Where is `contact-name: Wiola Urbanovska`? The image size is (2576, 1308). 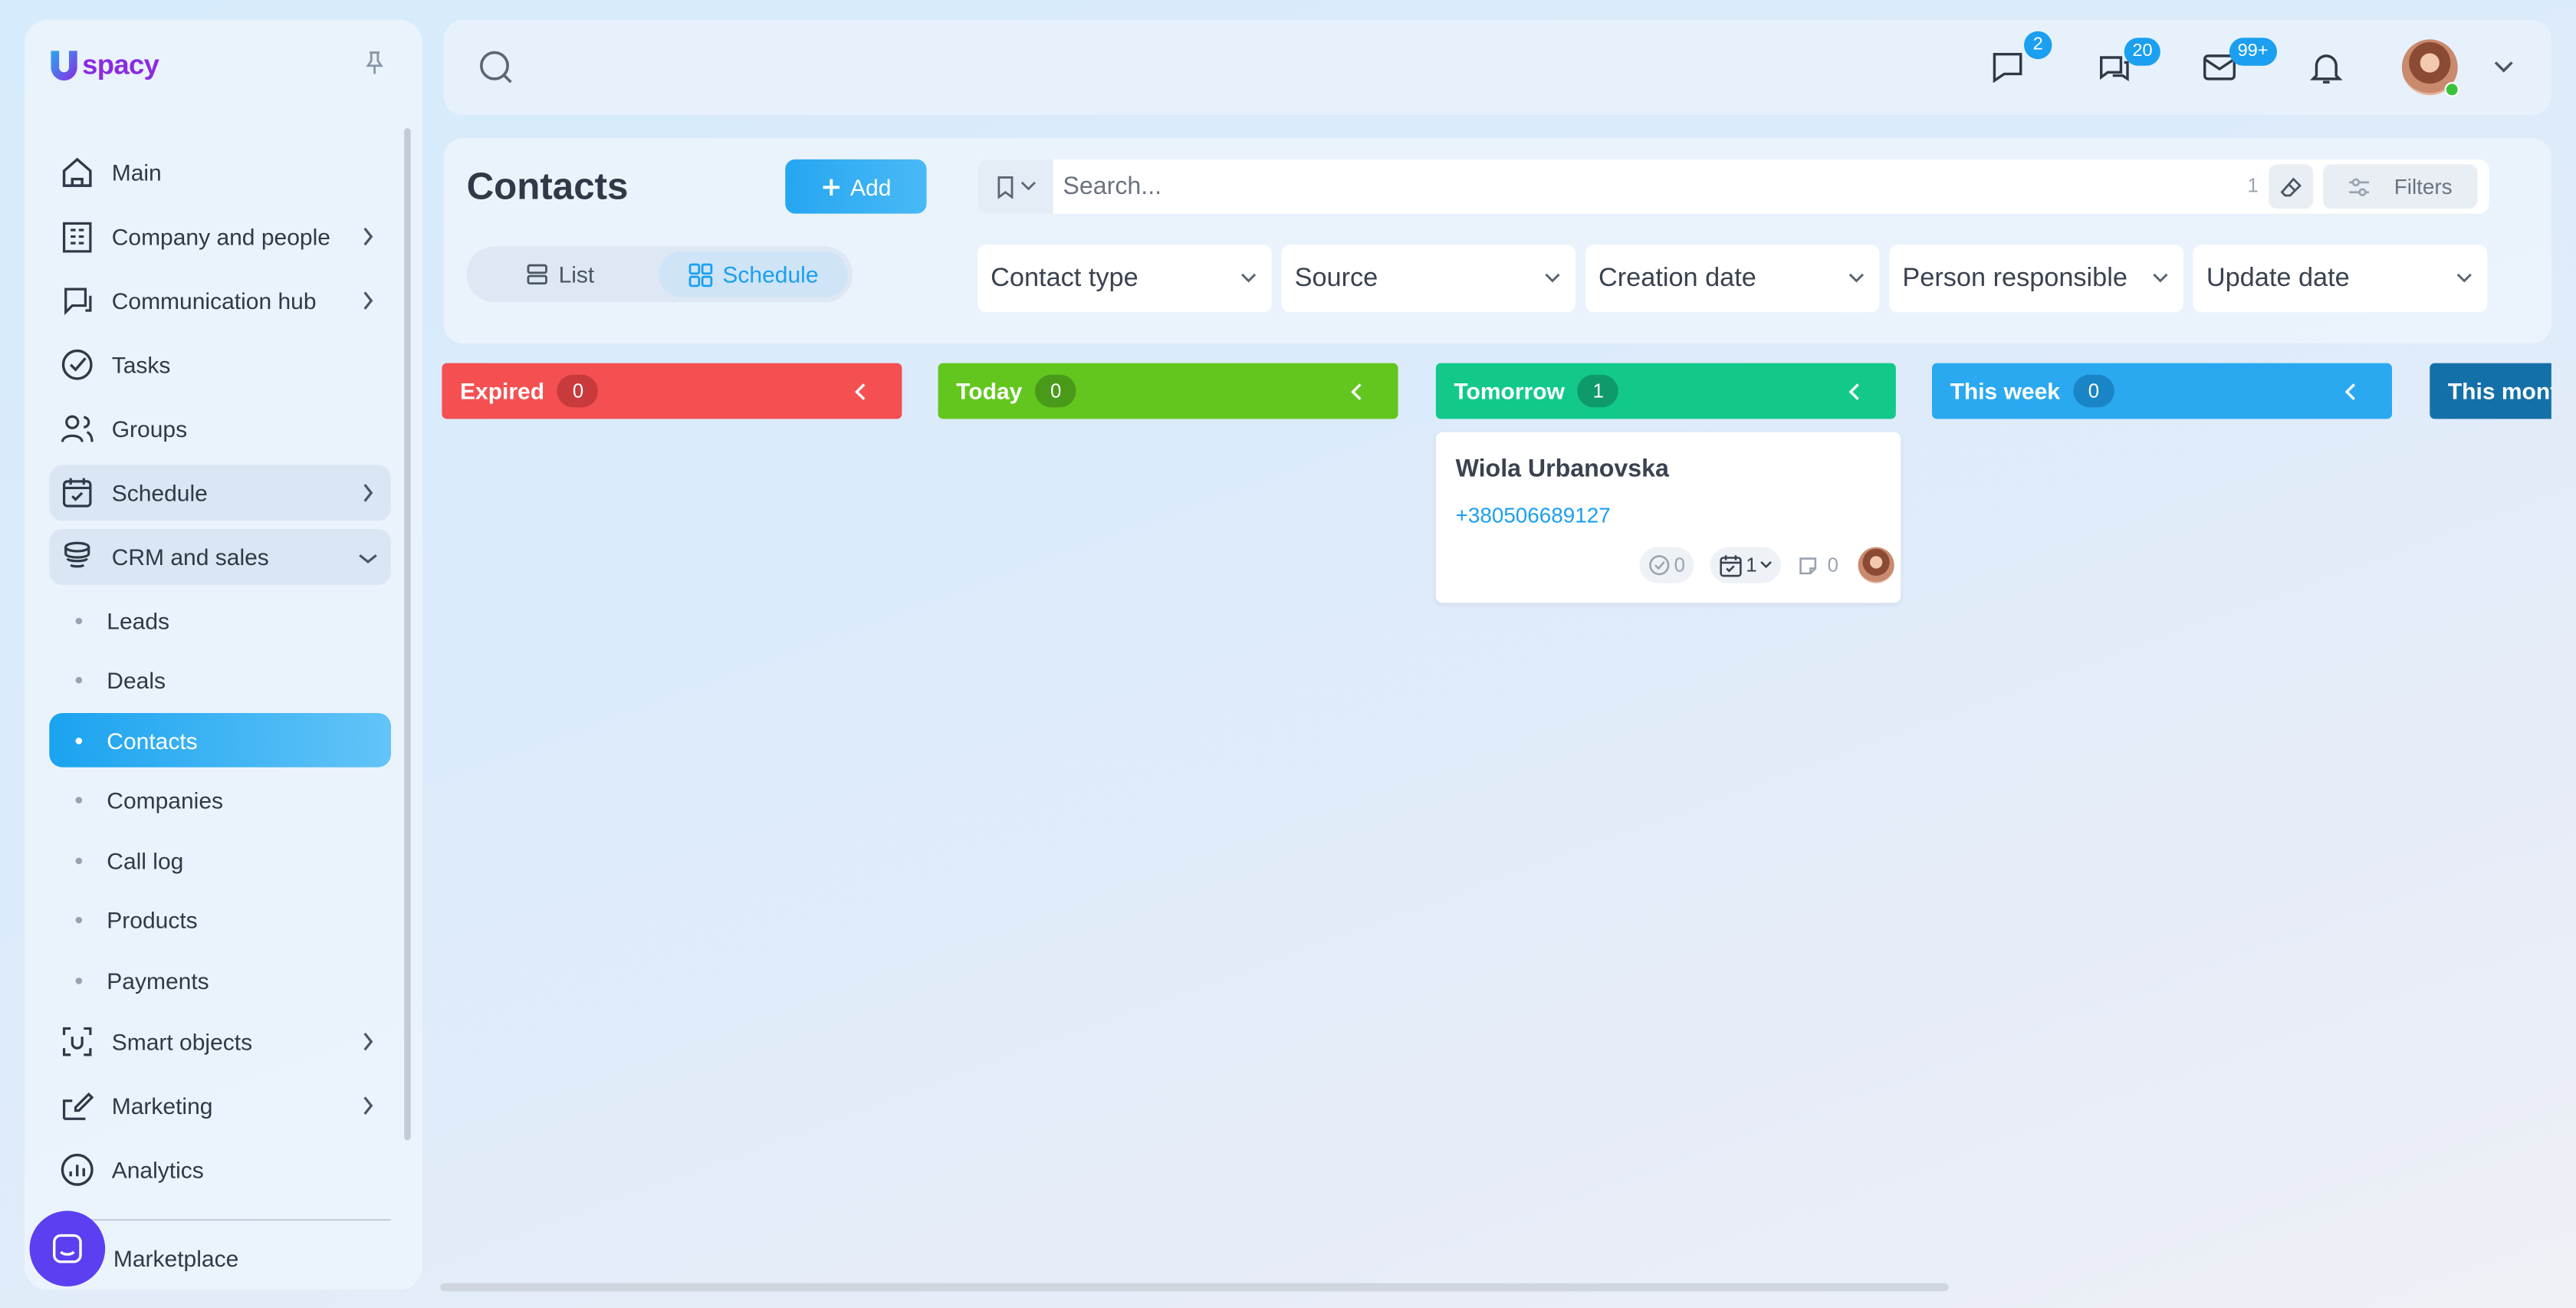 contact-name: Wiola Urbanovska is located at coordinates (1562, 469).